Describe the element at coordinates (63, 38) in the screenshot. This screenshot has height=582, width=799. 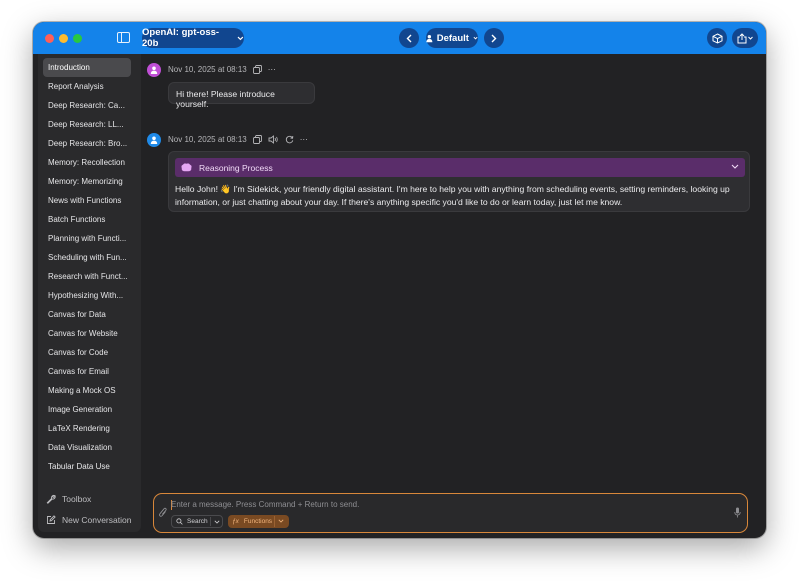
I see `minimize-window-button` at that location.